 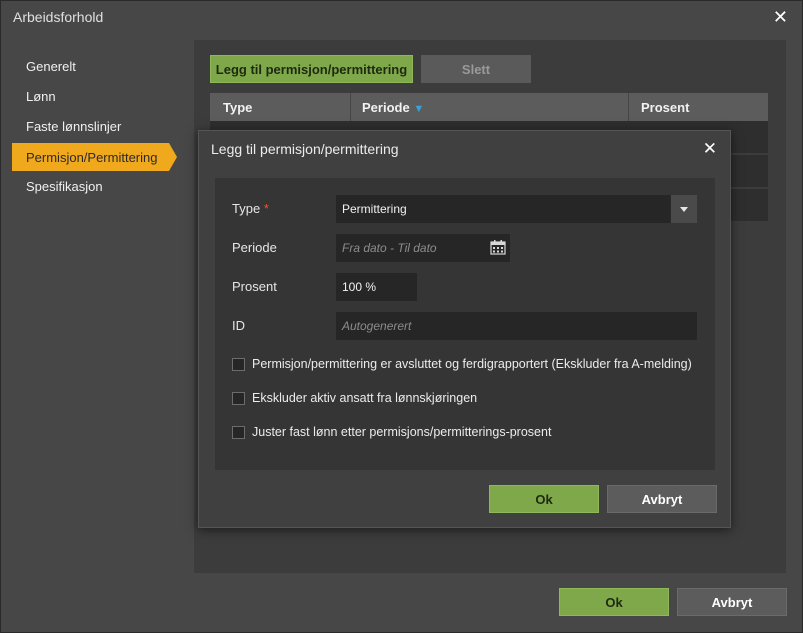 What do you see at coordinates (476, 69) in the screenshot?
I see `delete-button: Slett` at bounding box center [476, 69].